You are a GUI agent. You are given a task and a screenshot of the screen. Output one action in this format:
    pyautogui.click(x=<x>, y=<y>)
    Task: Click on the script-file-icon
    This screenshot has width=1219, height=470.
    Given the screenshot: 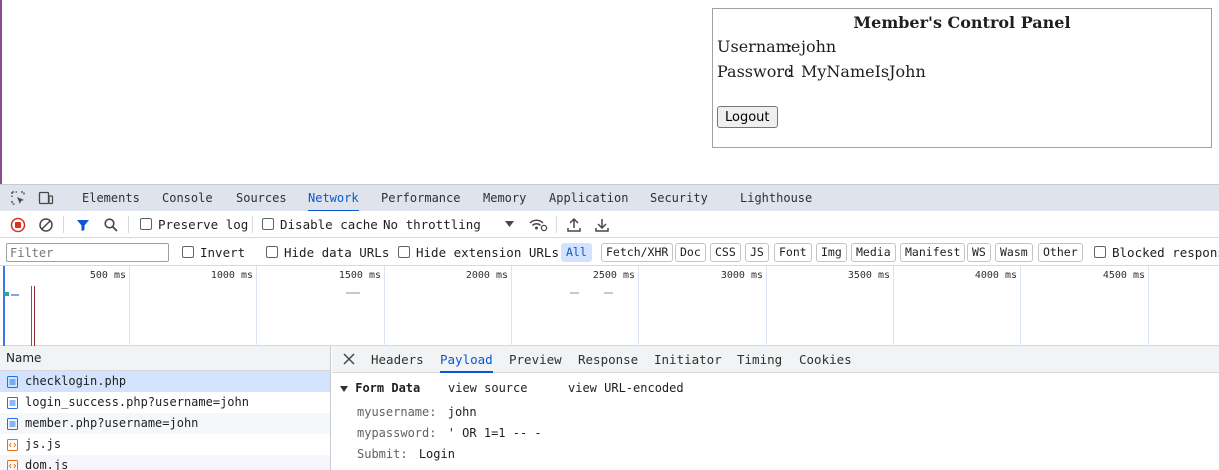 What is the action you would take?
    pyautogui.click(x=12, y=445)
    